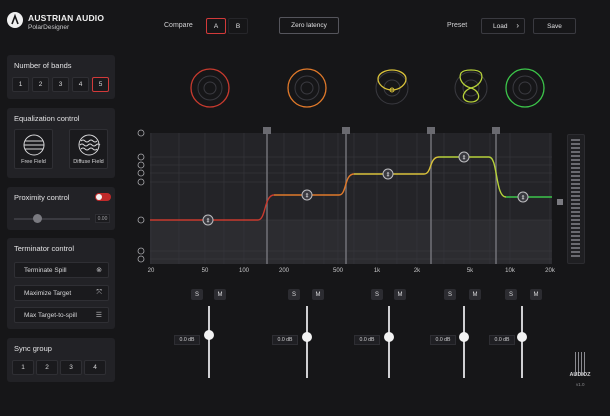 This screenshot has height=416, width=610. Describe the element at coordinates (560, 202) in the screenshot. I see `meter-marker` at that location.